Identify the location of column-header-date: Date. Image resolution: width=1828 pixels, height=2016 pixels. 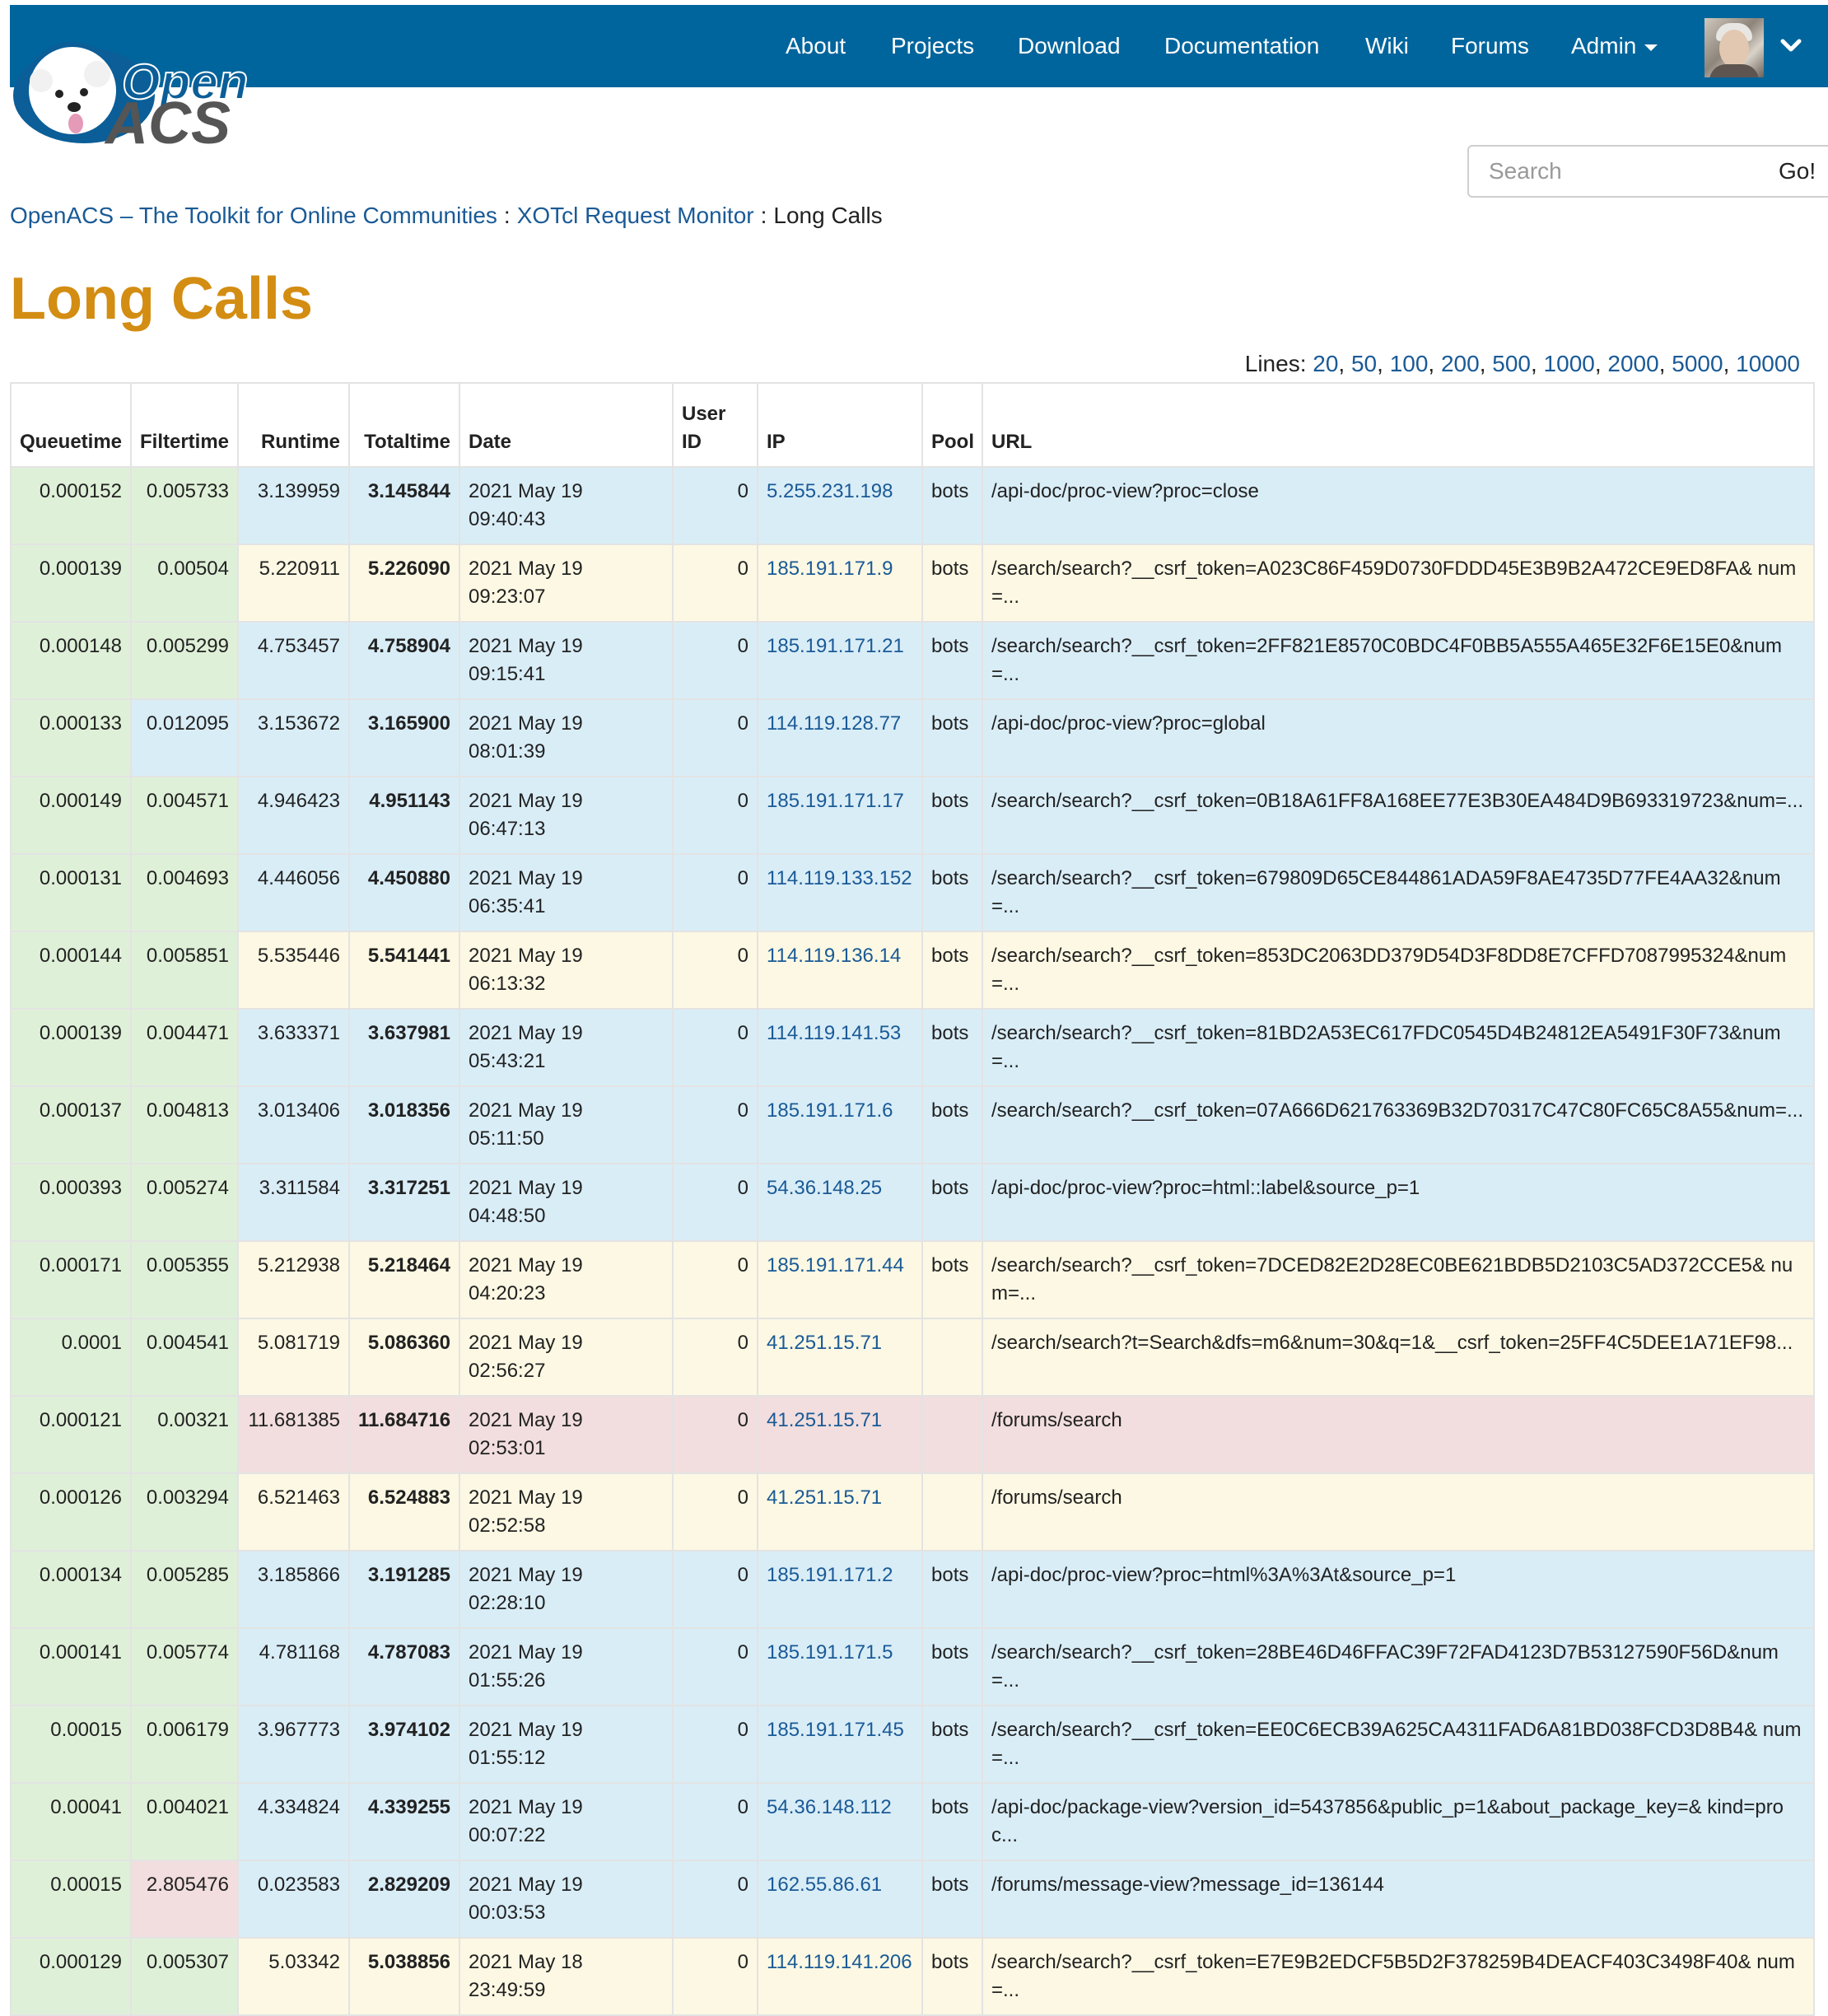
(566, 425).